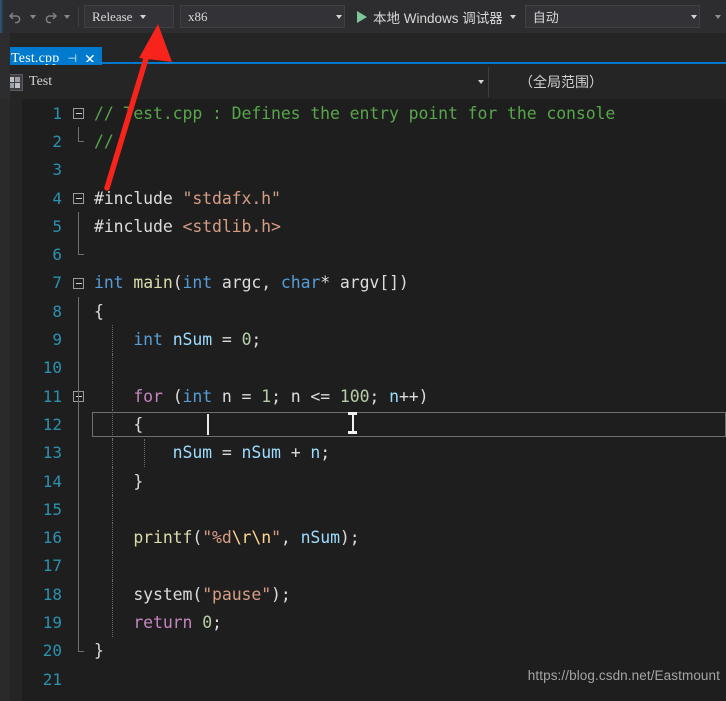 The height and width of the screenshot is (701, 726). I want to click on code-token: "pause", so click(237, 594).